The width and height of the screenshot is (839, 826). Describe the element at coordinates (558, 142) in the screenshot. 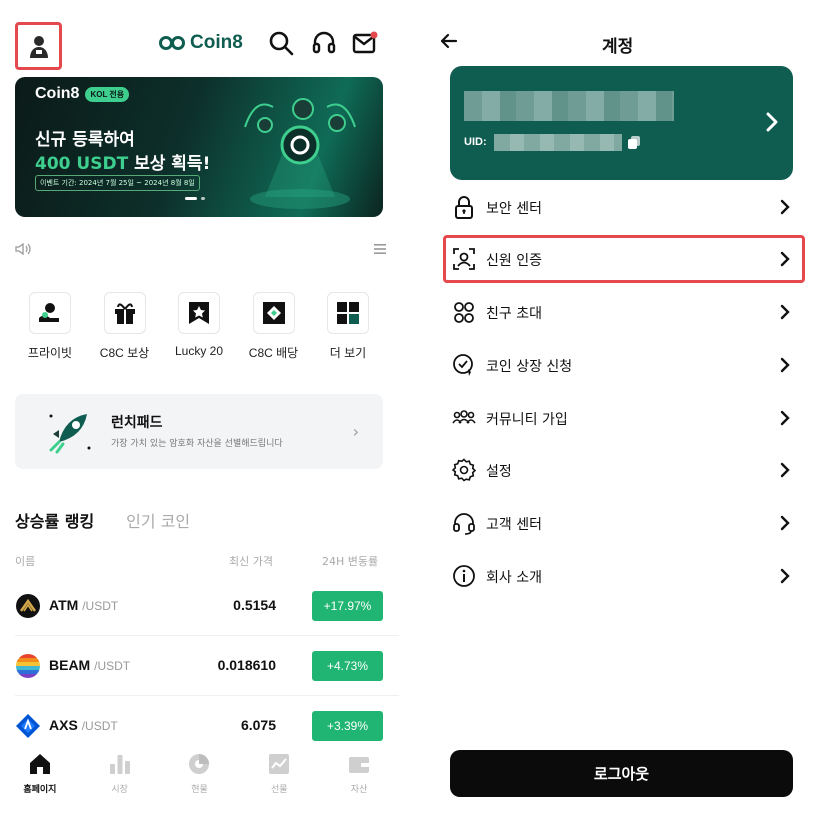

I see `blurred-uid-value` at that location.